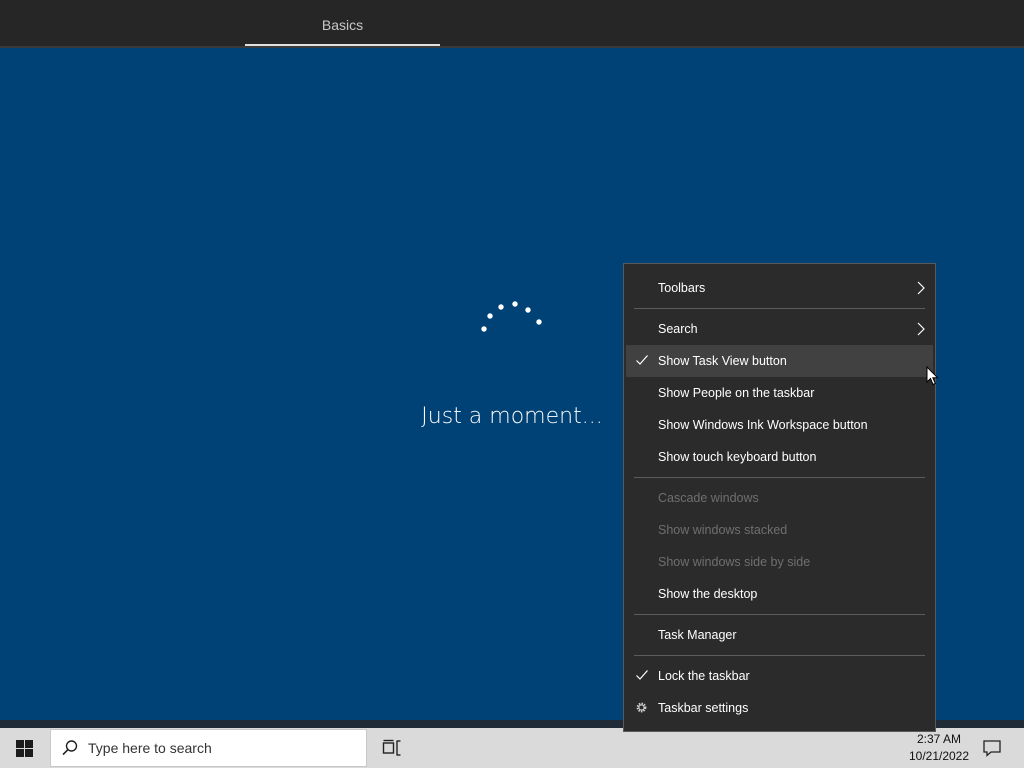 The height and width of the screenshot is (768, 1024). I want to click on menu-item-search: Search, so click(779, 329).